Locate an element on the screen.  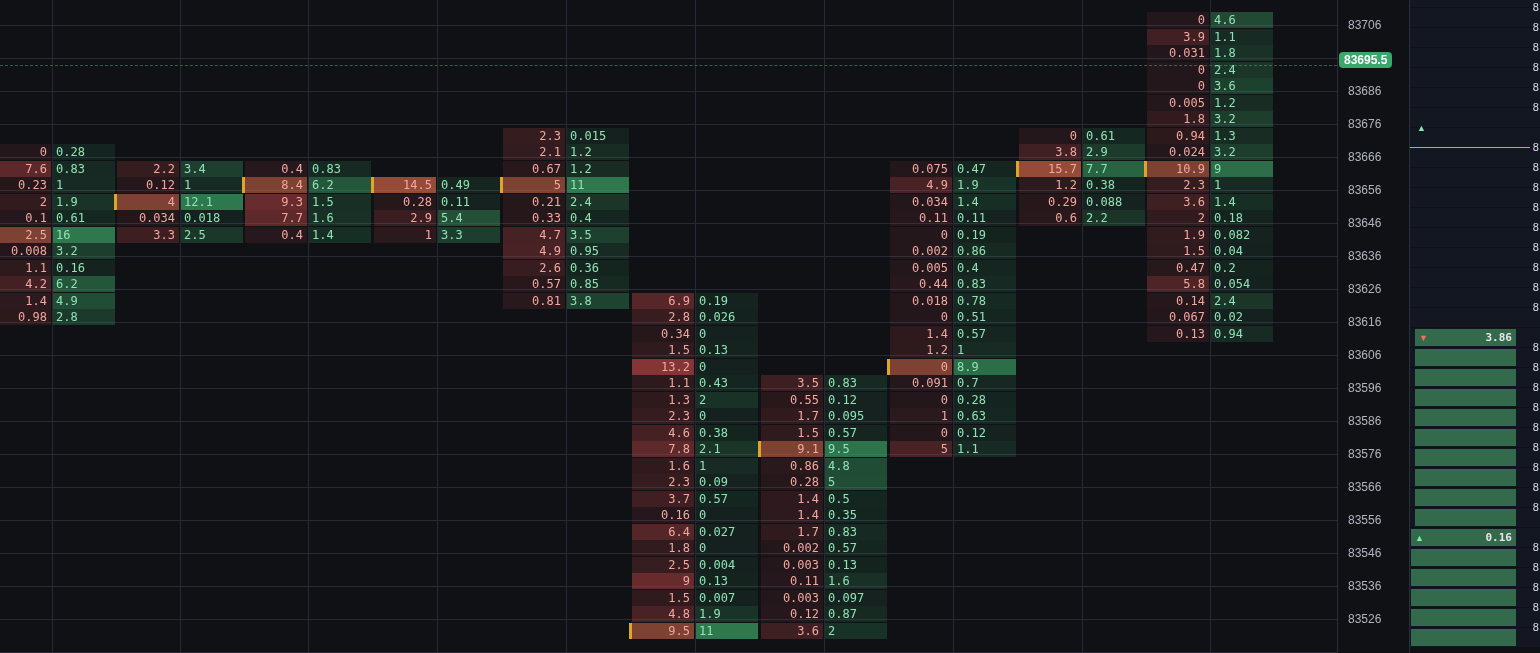
bid-volume-cell: 0.81 is located at coordinates (534, 300).